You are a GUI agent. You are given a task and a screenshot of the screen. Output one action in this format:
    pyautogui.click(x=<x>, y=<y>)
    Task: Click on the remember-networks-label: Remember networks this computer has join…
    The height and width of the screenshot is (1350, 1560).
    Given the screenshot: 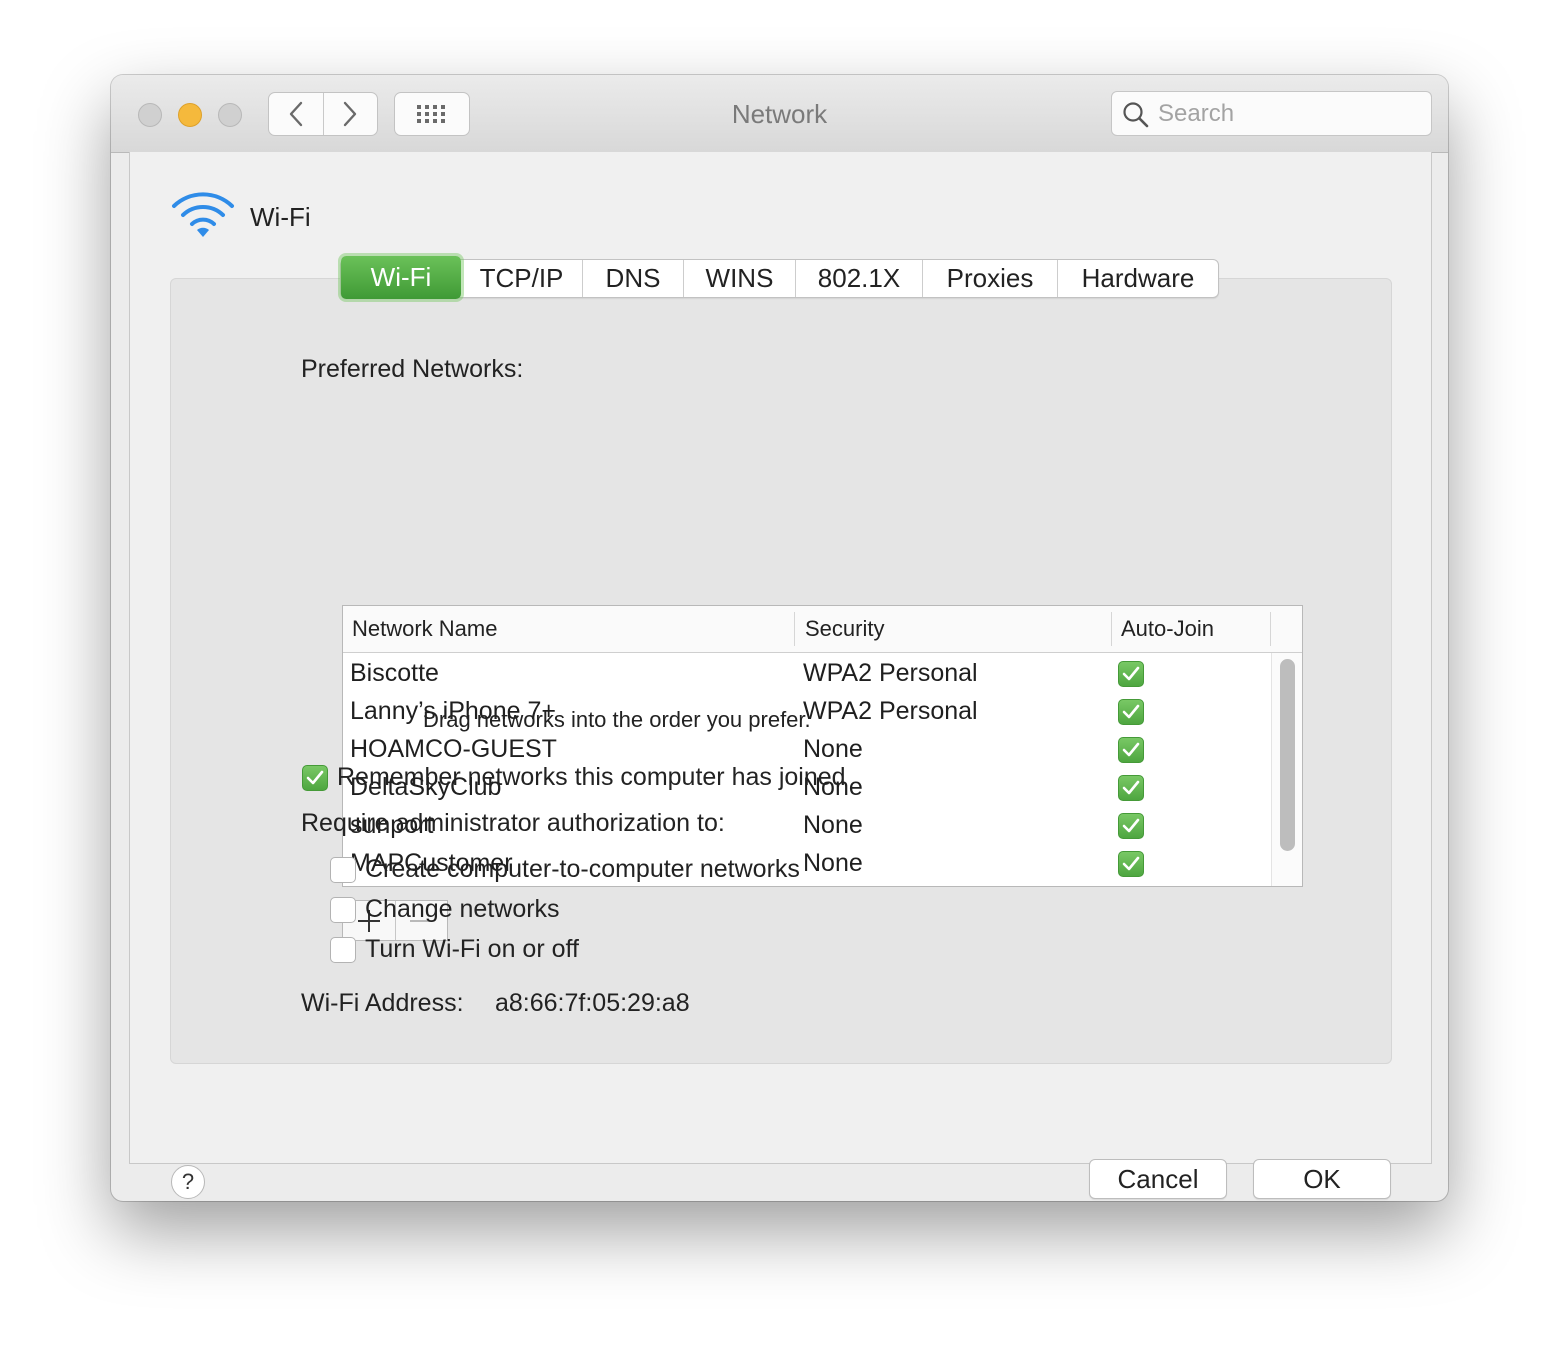 What is the action you would take?
    pyautogui.click(x=591, y=777)
    